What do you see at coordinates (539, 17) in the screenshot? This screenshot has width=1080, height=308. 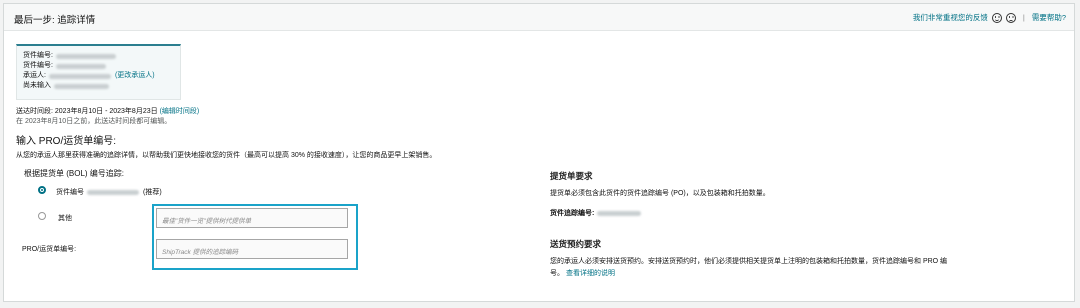 I see `panel-header: 最后一步: 追踪详情 我们非常重视您的反馈 | 需要帮助?` at bounding box center [539, 17].